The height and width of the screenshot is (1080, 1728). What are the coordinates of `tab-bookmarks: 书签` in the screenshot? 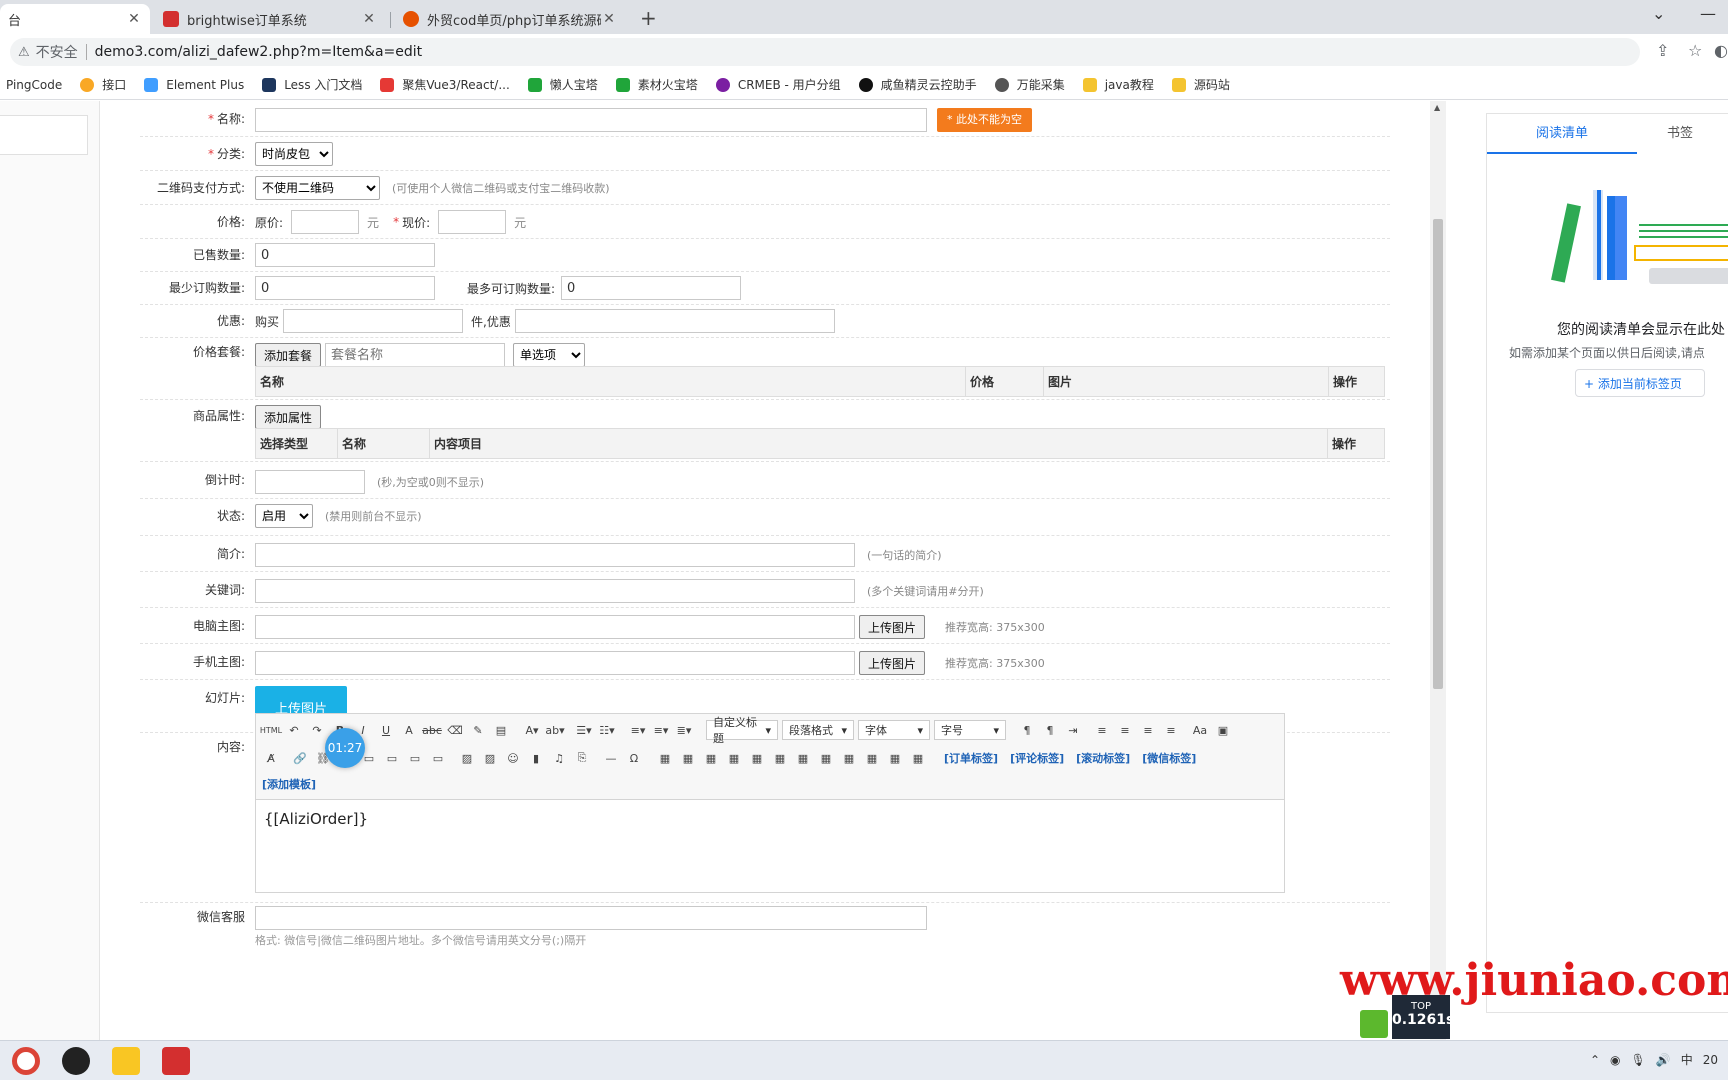 It's located at (1697, 134).